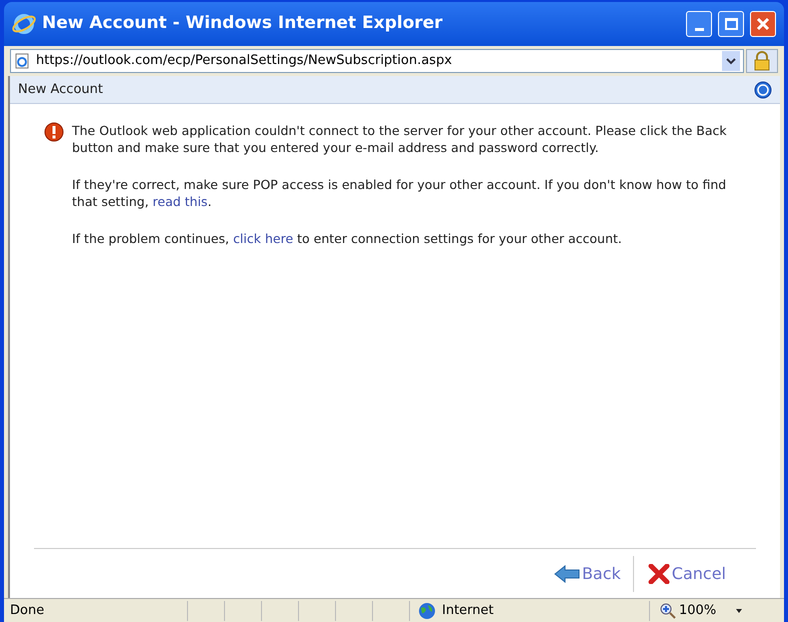 The width and height of the screenshot is (788, 622). I want to click on help-link: click here, so click(263, 238).